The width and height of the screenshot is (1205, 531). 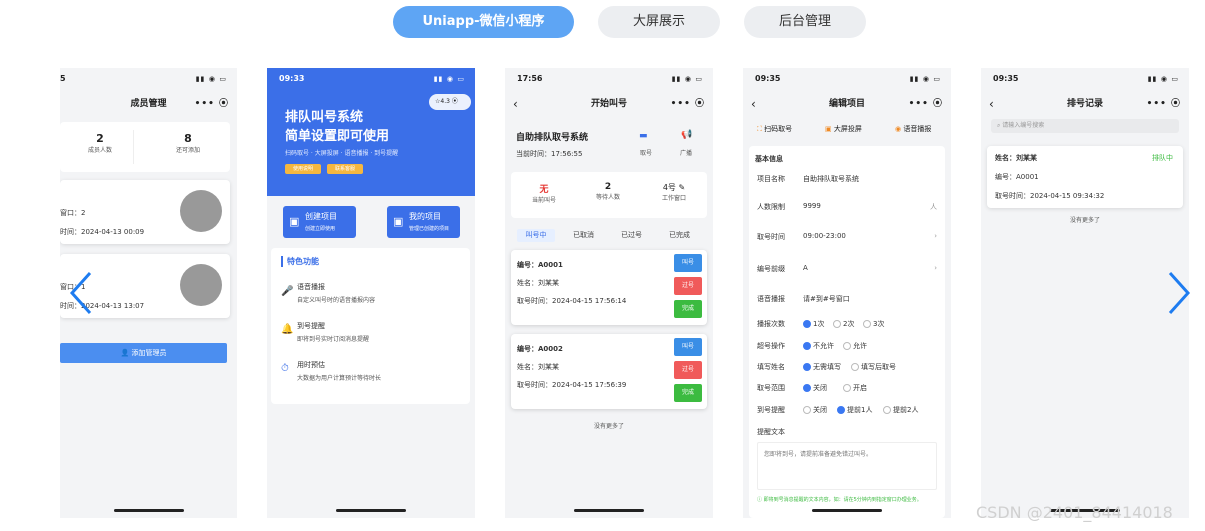 I want to click on features-title: 特色功能, so click(x=300, y=261).